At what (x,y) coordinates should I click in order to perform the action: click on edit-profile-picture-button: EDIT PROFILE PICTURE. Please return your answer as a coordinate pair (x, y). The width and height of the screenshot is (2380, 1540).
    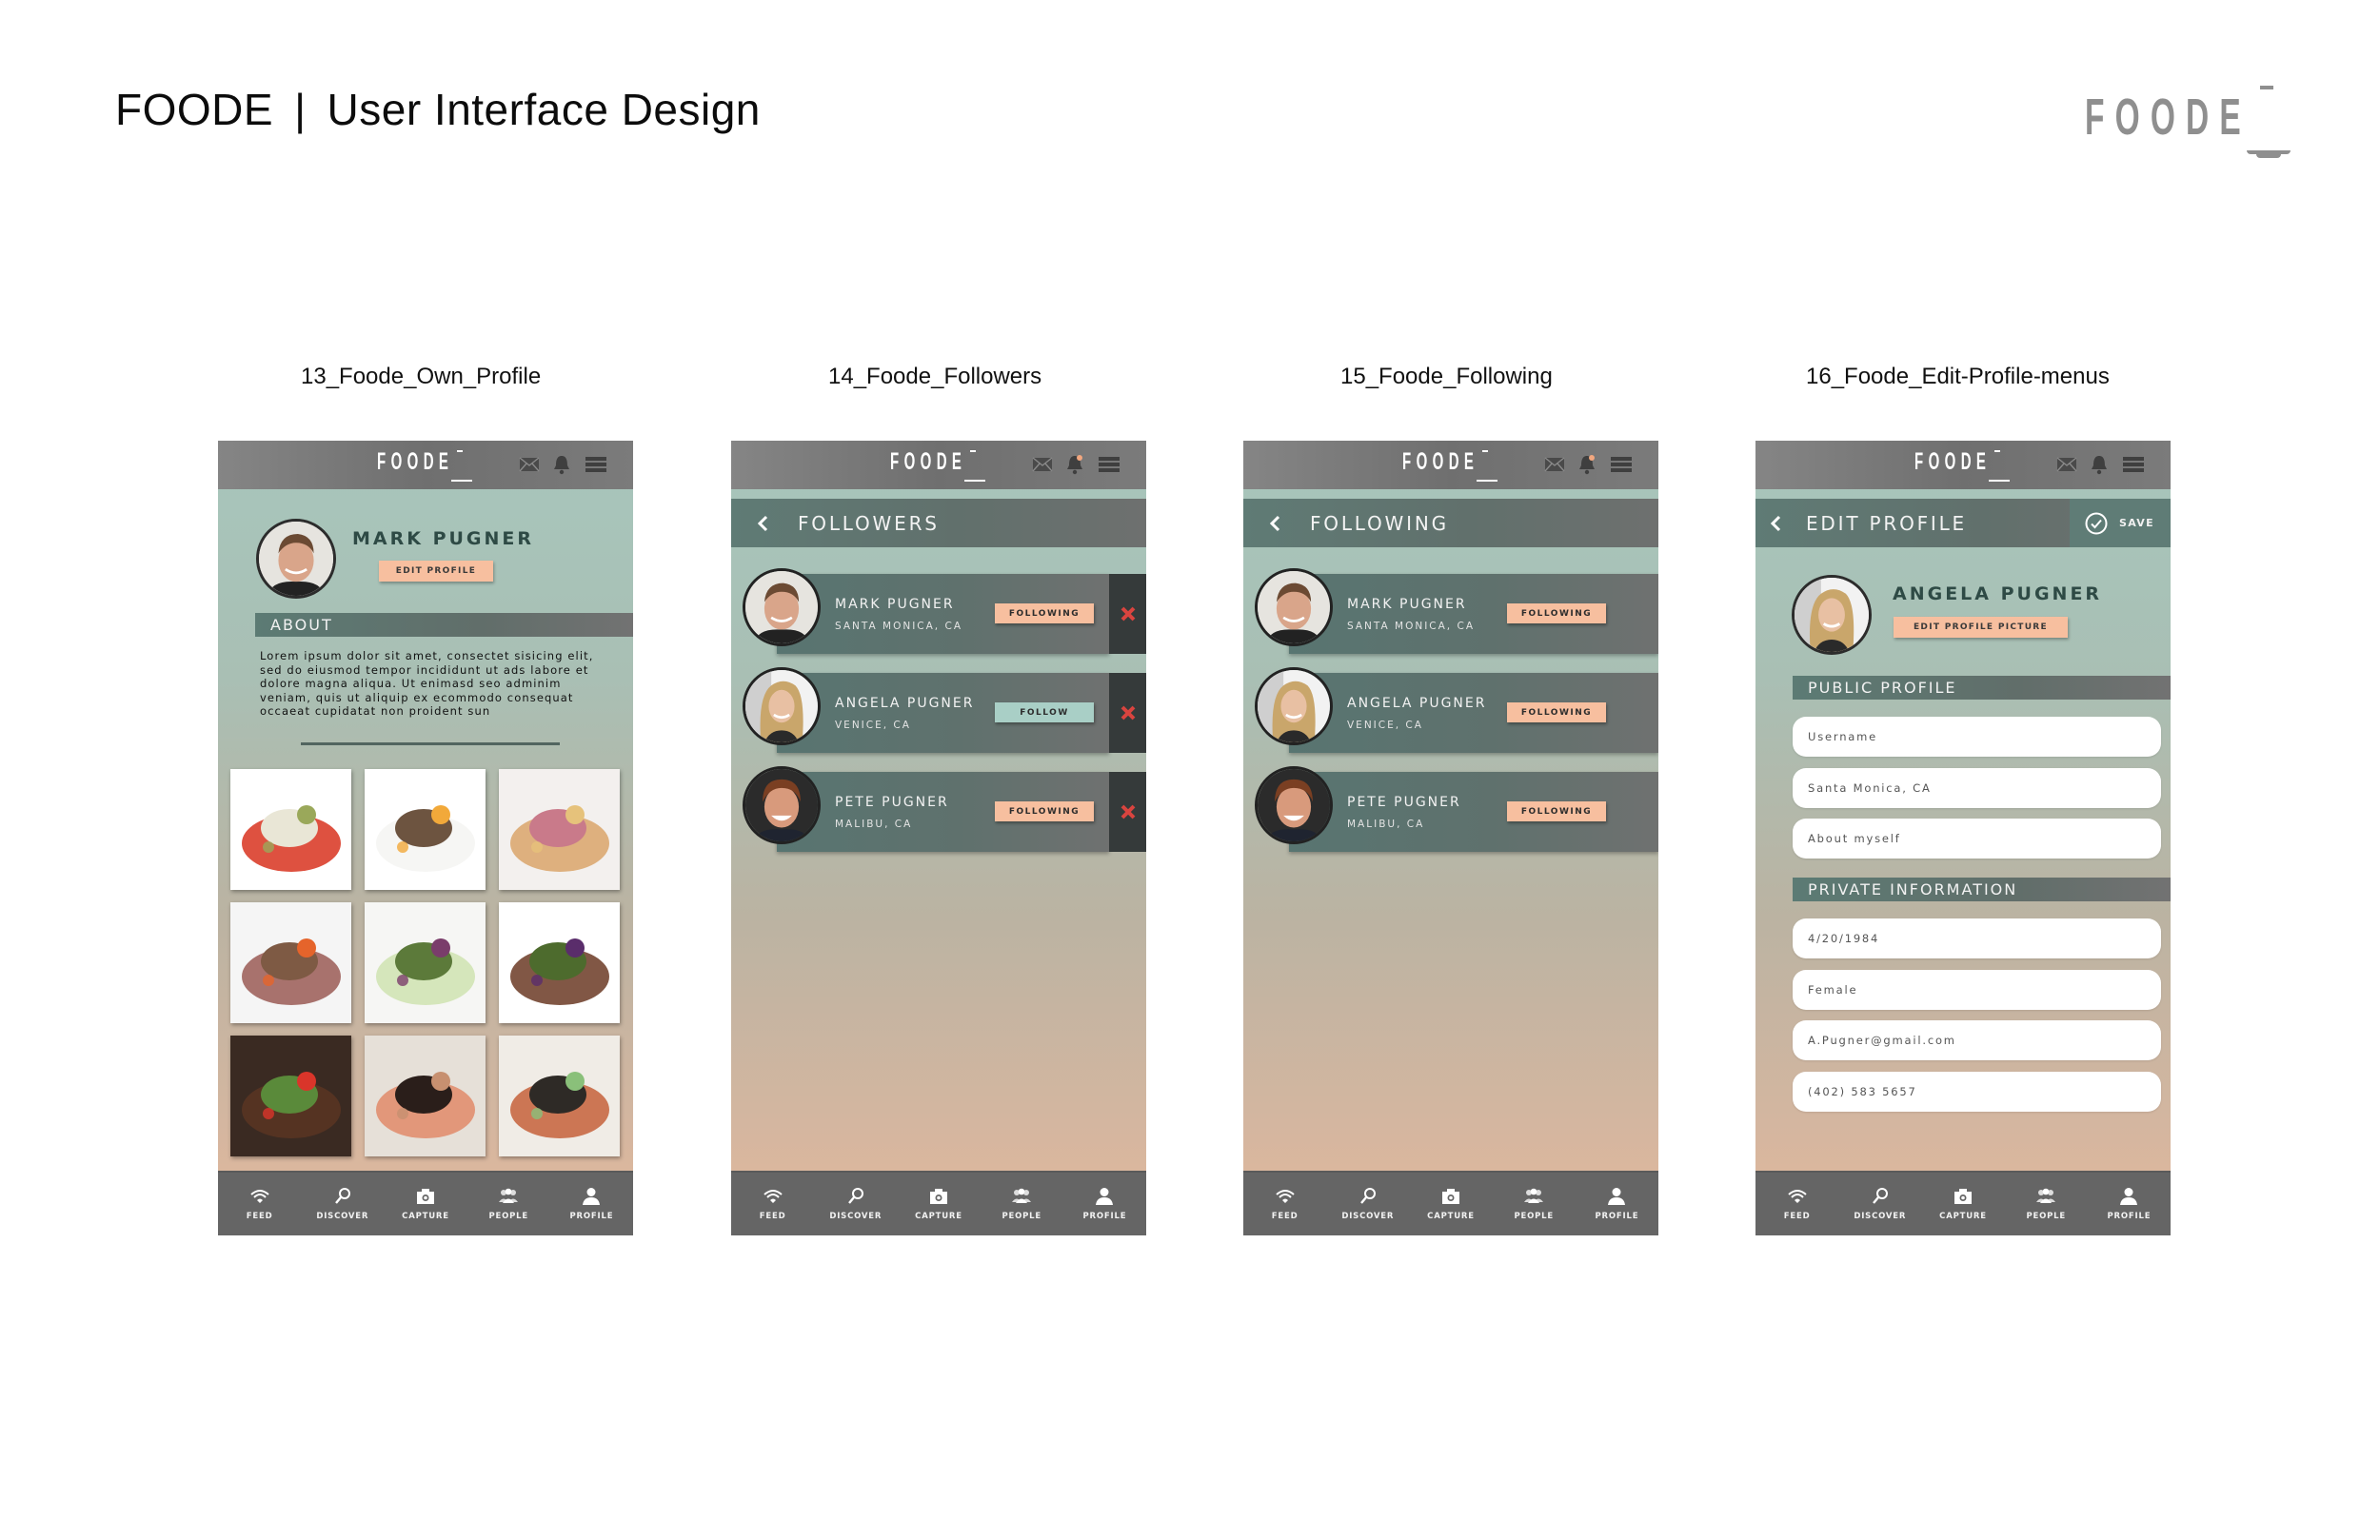
    Looking at the image, I should click on (1981, 627).